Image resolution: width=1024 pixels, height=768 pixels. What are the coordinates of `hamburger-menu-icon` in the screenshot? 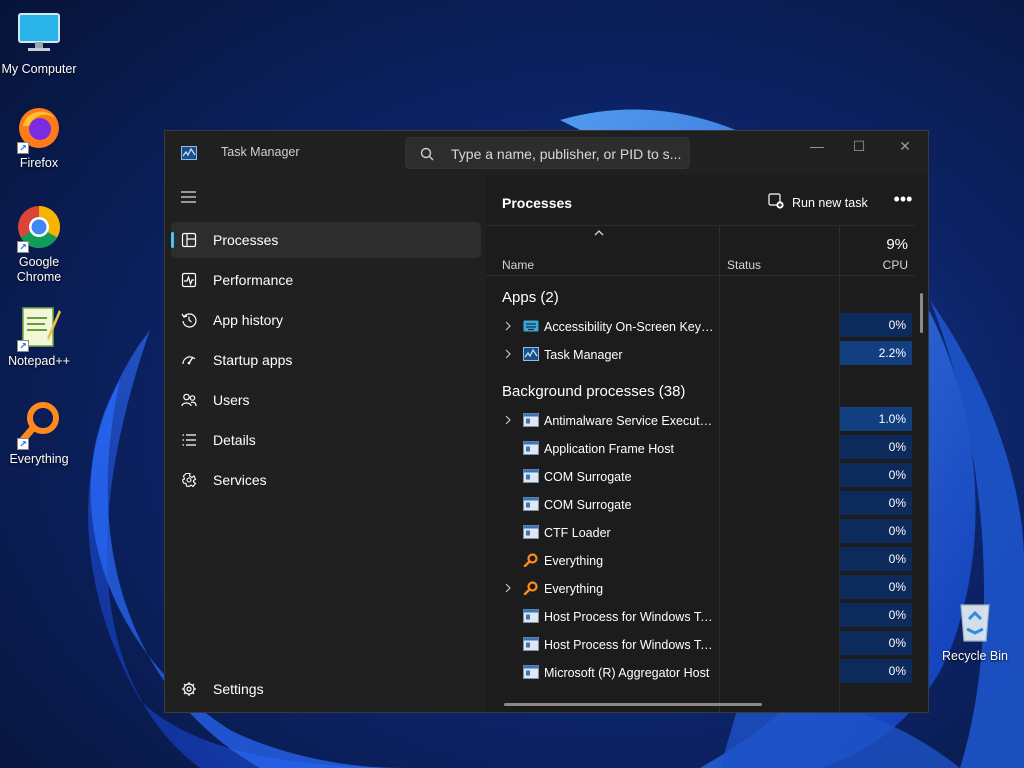 It's located at (189, 197).